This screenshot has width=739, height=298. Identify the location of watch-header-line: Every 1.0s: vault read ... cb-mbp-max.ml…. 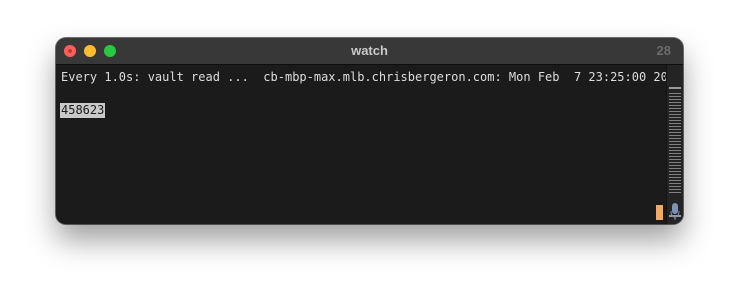
(372, 77).